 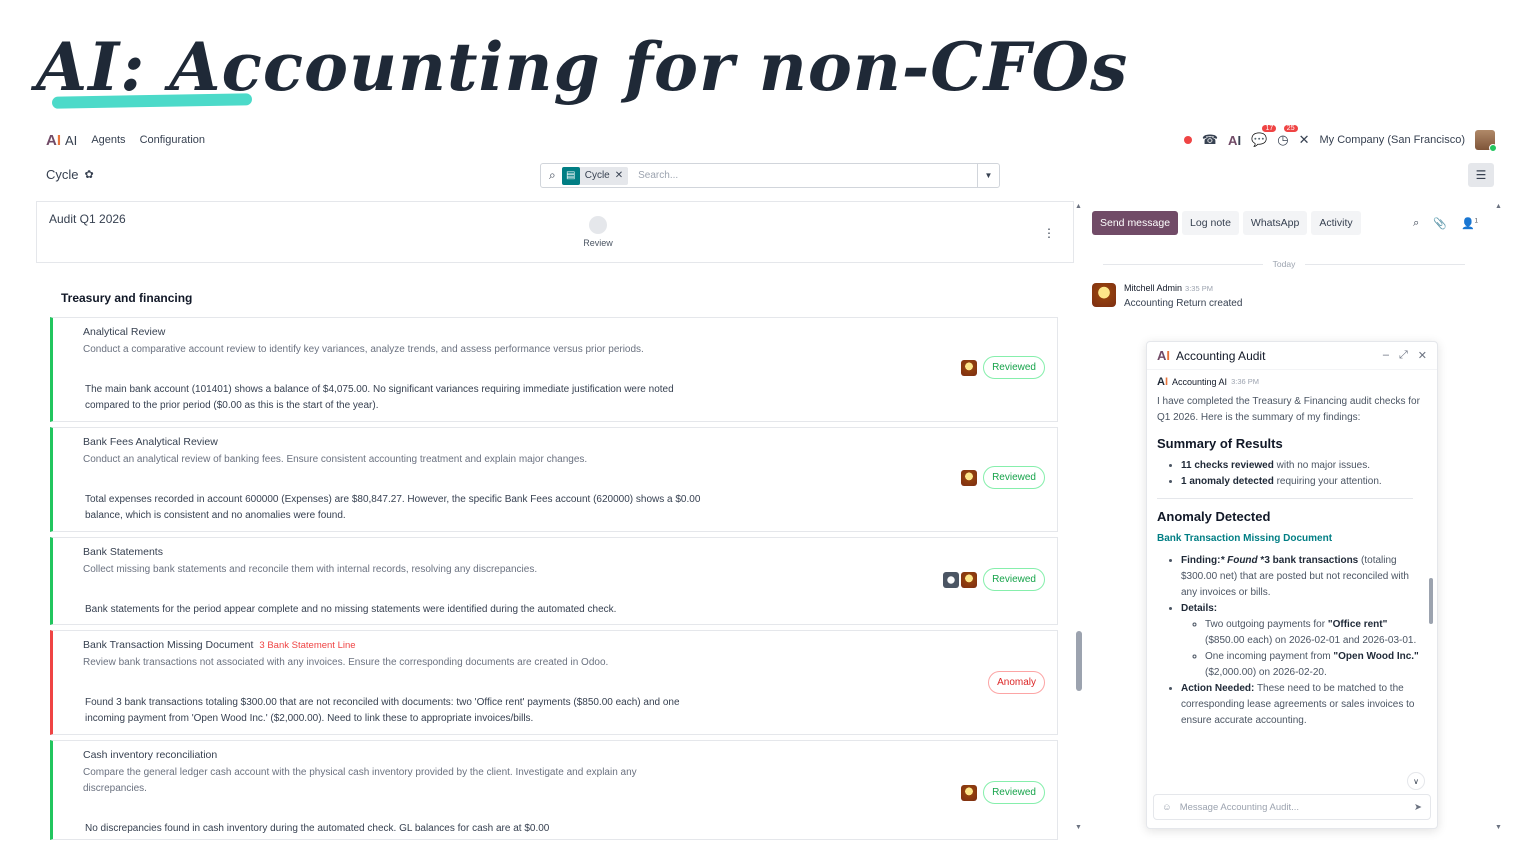 What do you see at coordinates (1269, 128) in the screenshot?
I see `discuss-badge: 17` at bounding box center [1269, 128].